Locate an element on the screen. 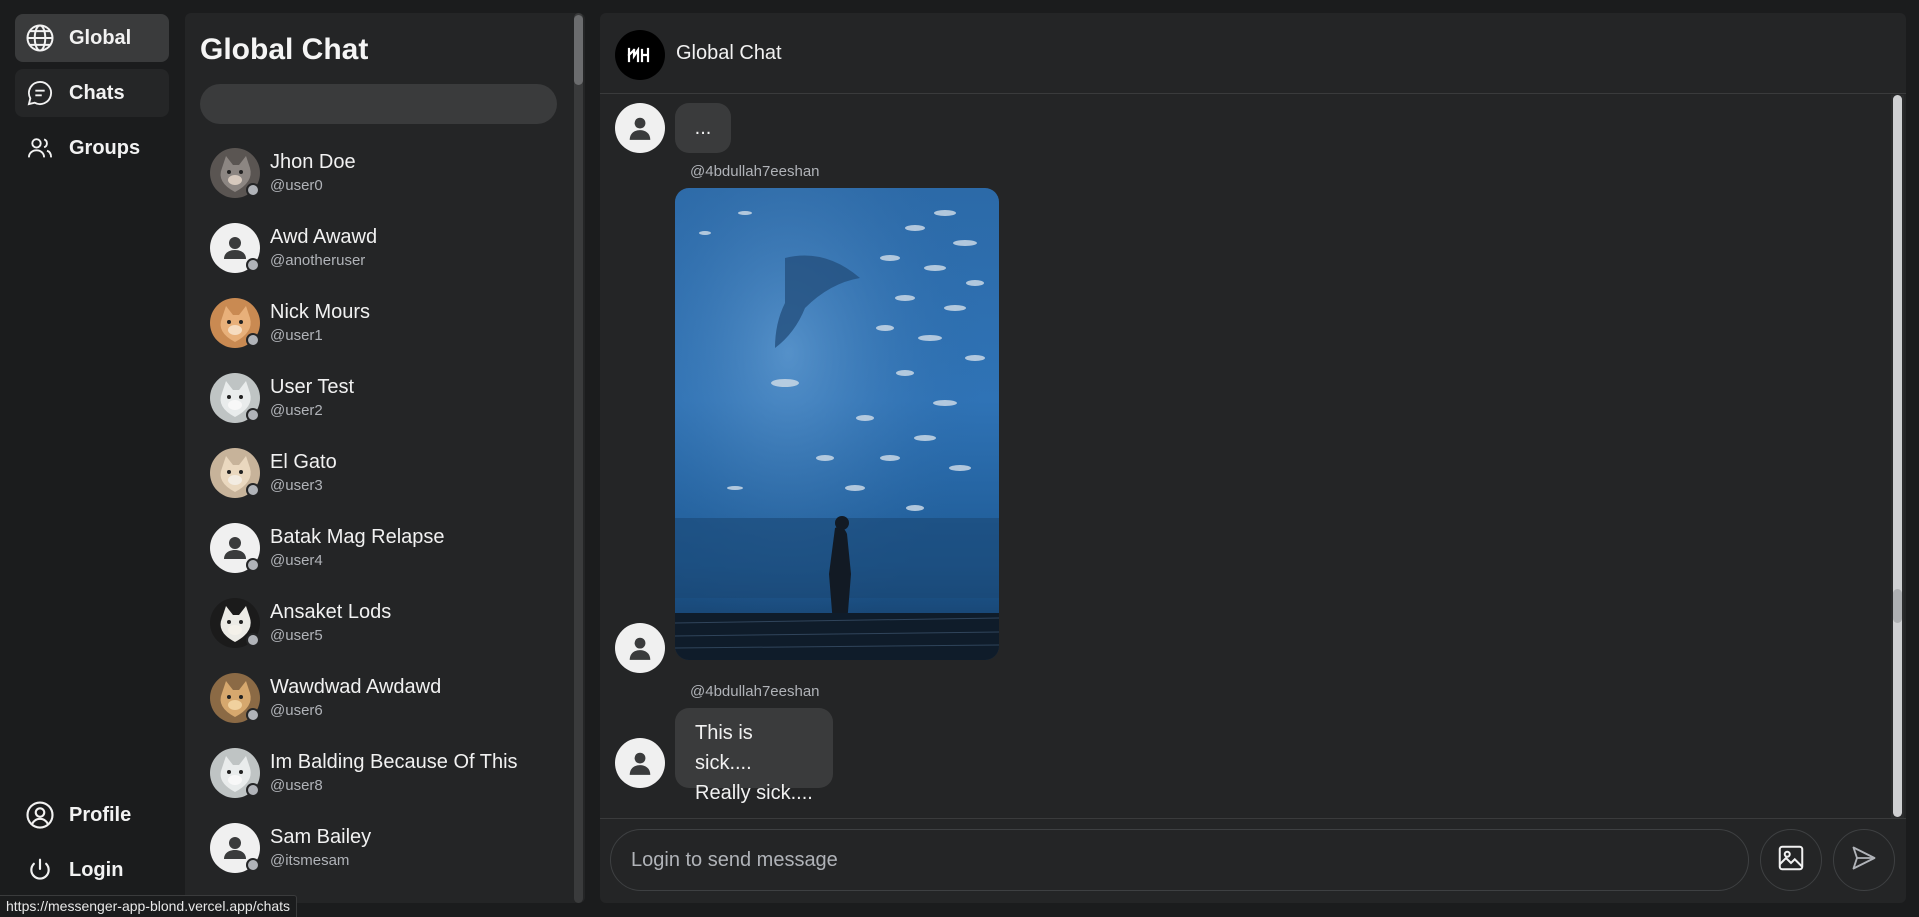 Image resolution: width=1919 pixels, height=917 pixels. user-list-item: Wawdwad Awdawd @user6 is located at coordinates (380, 710).